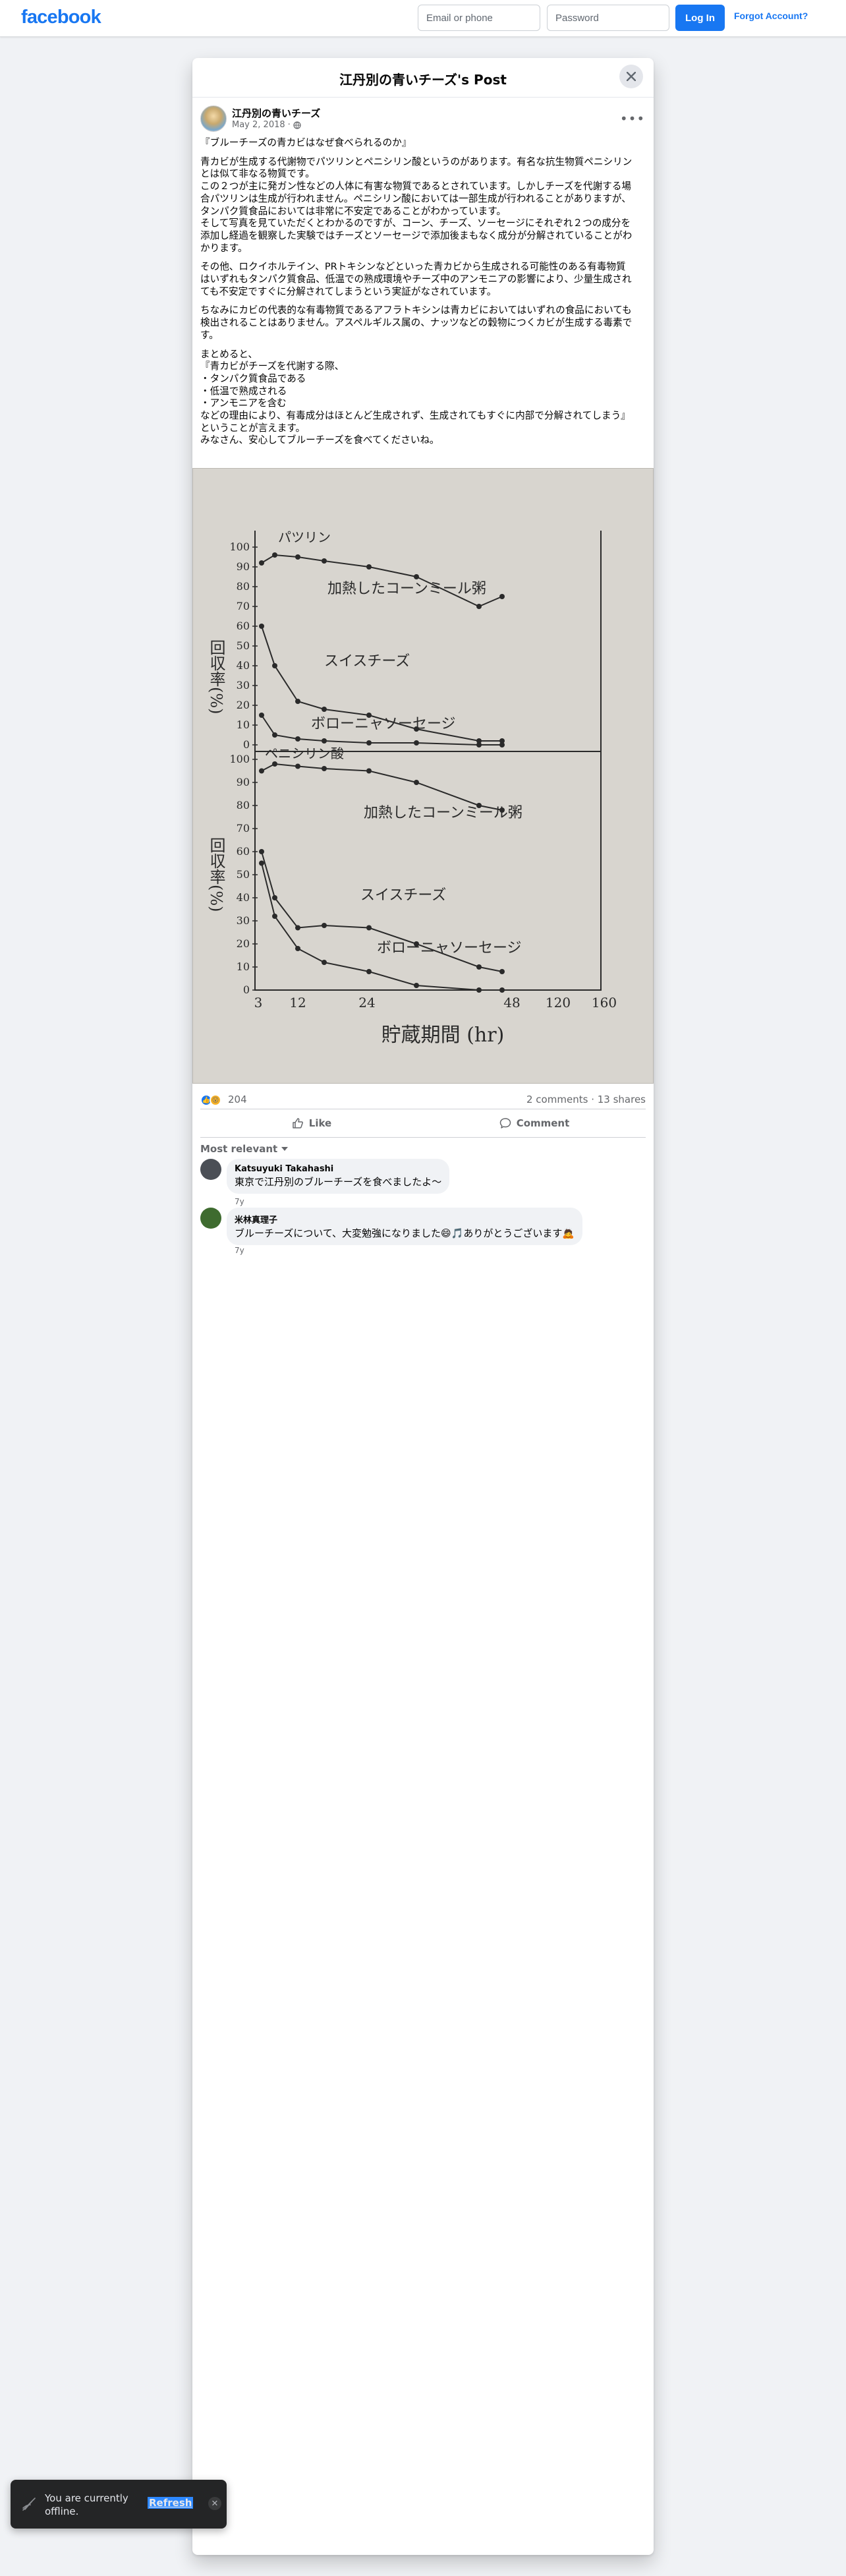 Image resolution: width=846 pixels, height=2576 pixels. Describe the element at coordinates (243, 943) in the screenshot. I see `y-tick-label: 20` at that location.